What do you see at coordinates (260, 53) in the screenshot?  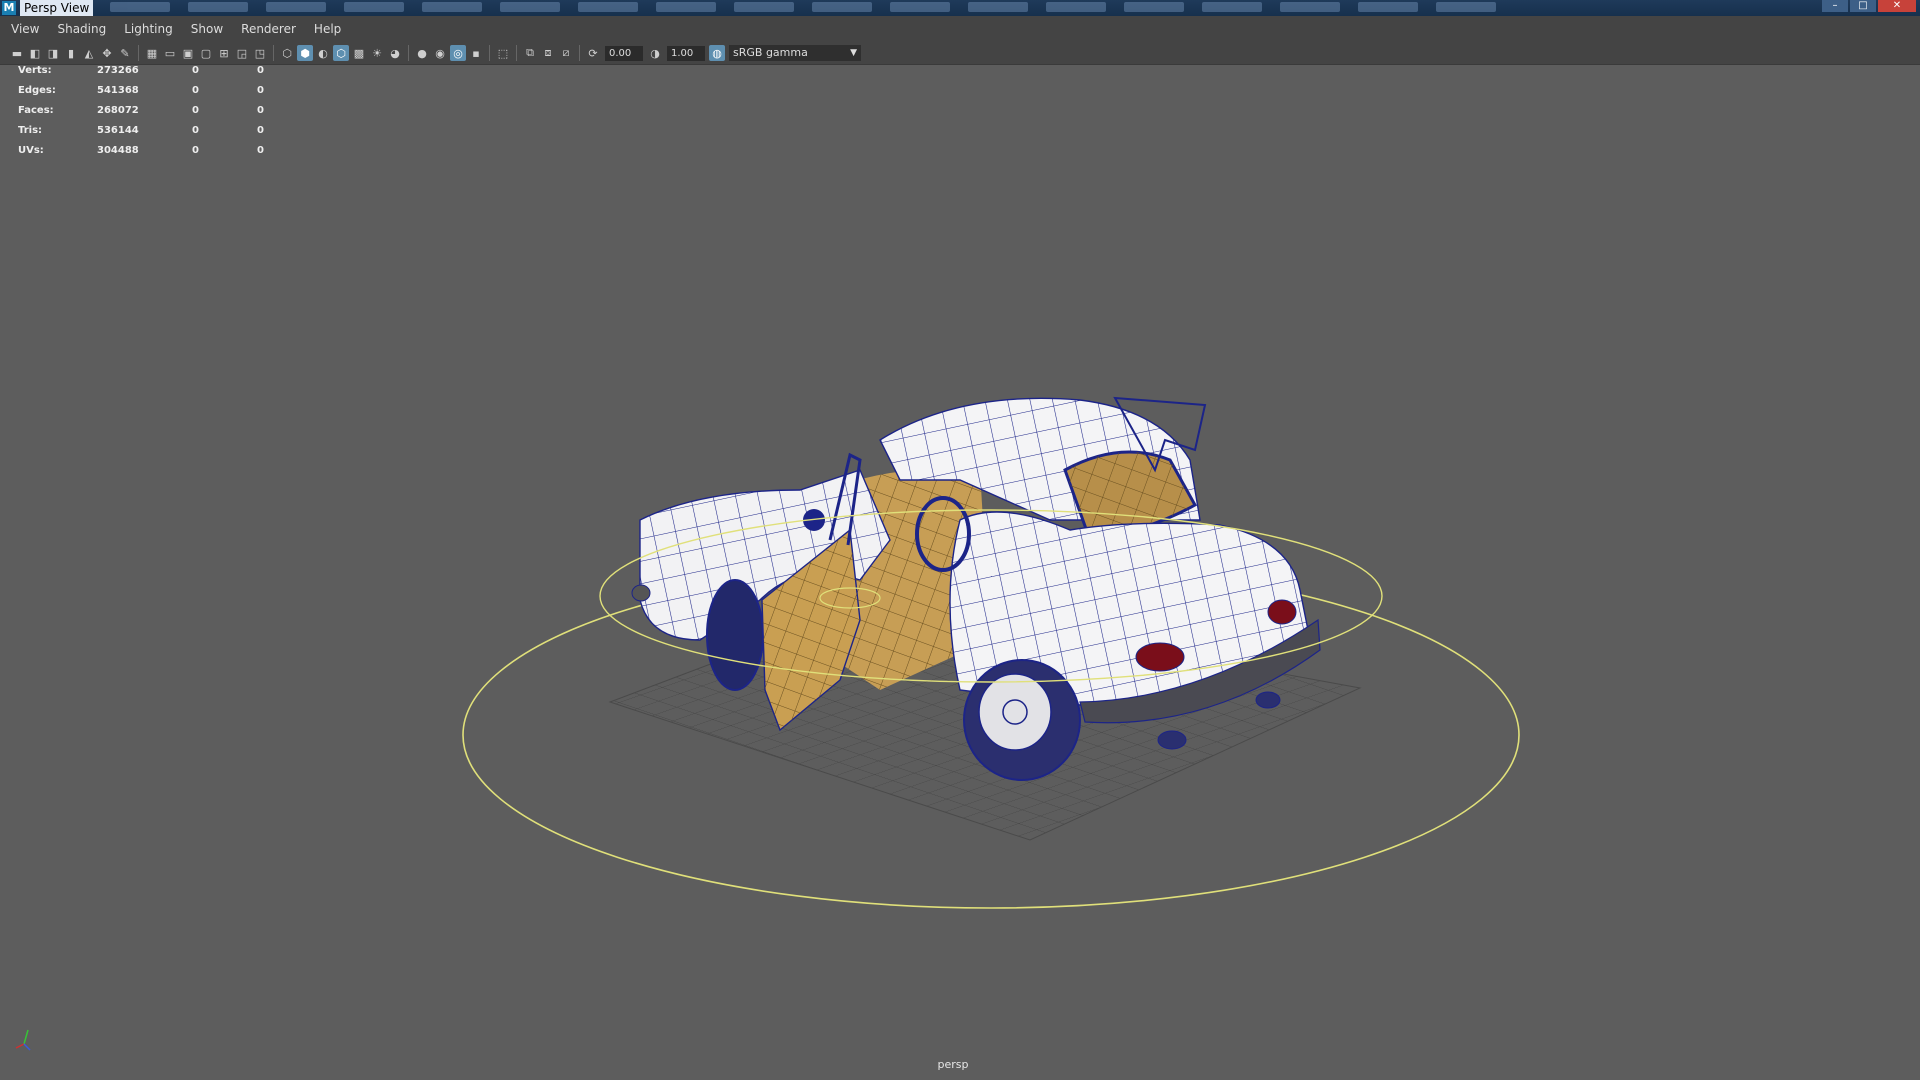 I see `safe-title-icon: ◳` at bounding box center [260, 53].